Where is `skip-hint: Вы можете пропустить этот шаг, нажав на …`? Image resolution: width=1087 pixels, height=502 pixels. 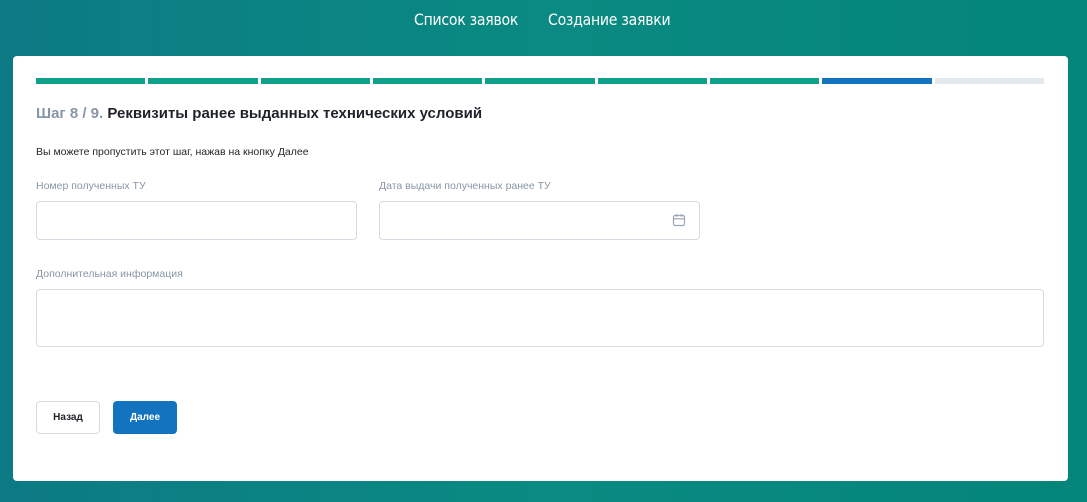 skip-hint: Вы можете пропустить этот шаг, нажав на … is located at coordinates (172, 152).